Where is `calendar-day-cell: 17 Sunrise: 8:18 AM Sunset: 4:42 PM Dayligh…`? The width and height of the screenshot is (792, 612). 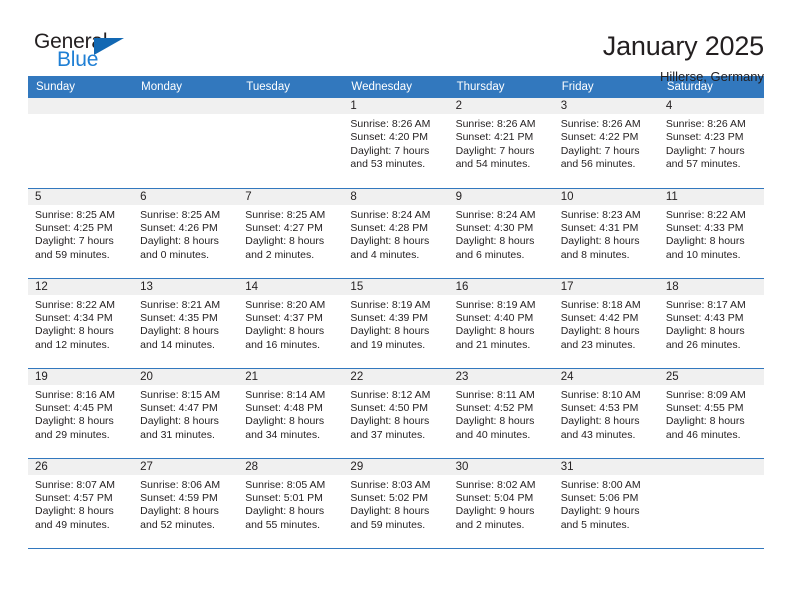
calendar-day-cell: 17 Sunrise: 8:18 AM Sunset: 4:42 PM Dayligh… is located at coordinates (606, 323).